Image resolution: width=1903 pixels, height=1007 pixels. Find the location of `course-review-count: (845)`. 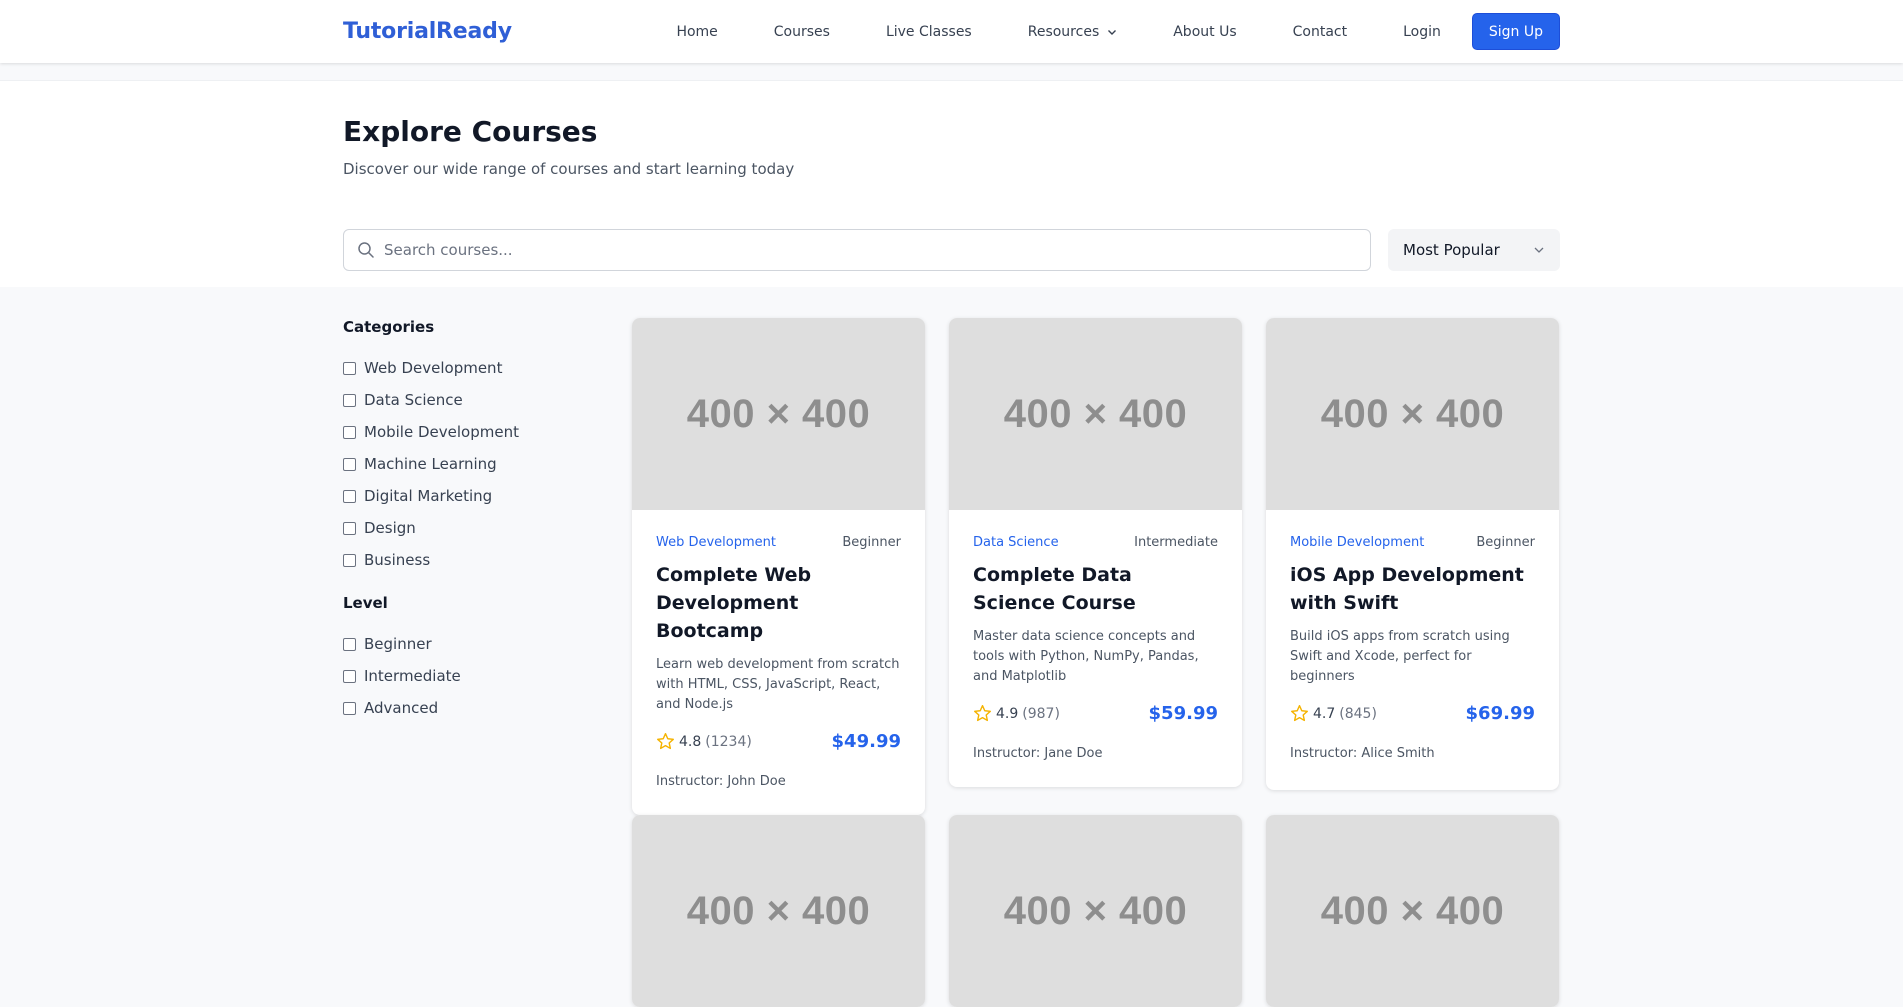

course-review-count: (845) is located at coordinates (1358, 713).